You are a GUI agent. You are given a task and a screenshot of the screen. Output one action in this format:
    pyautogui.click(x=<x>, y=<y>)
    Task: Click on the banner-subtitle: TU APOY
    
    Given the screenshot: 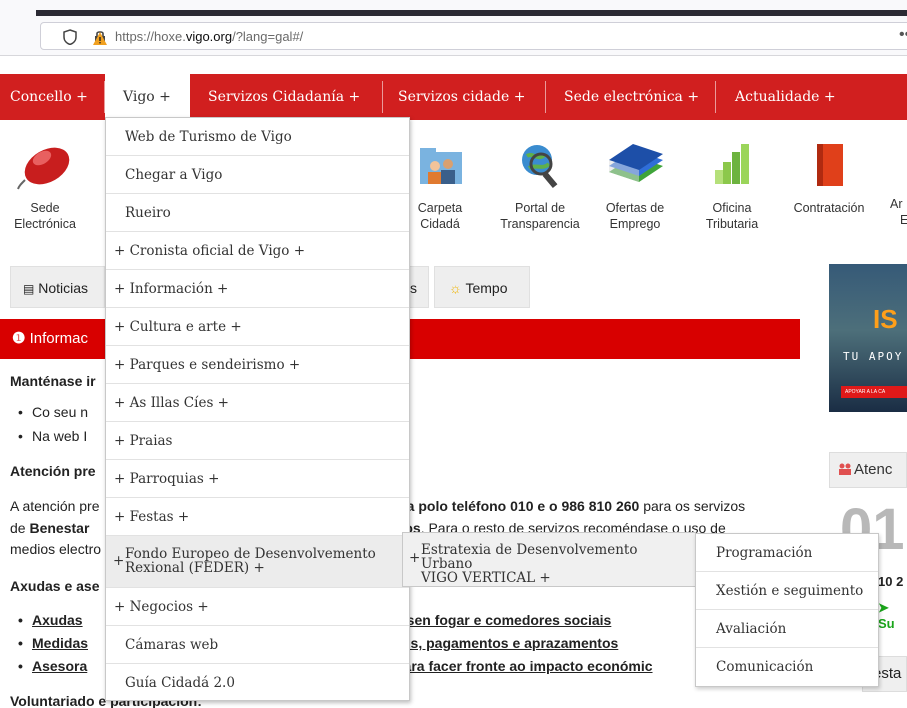 What is the action you would take?
    pyautogui.click(x=873, y=356)
    